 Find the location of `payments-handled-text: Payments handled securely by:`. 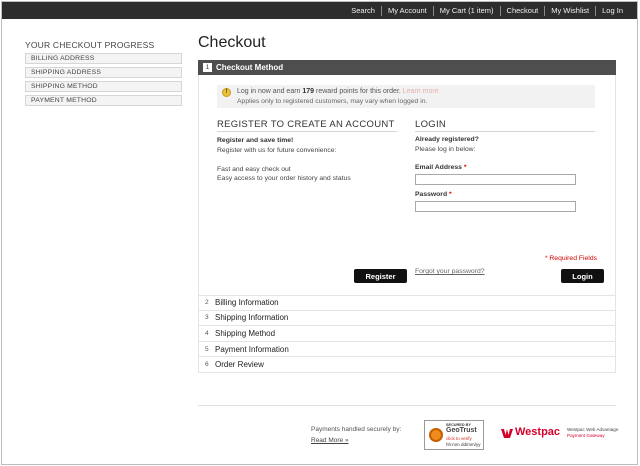

payments-handled-text: Payments handled securely by: is located at coordinates (356, 429).